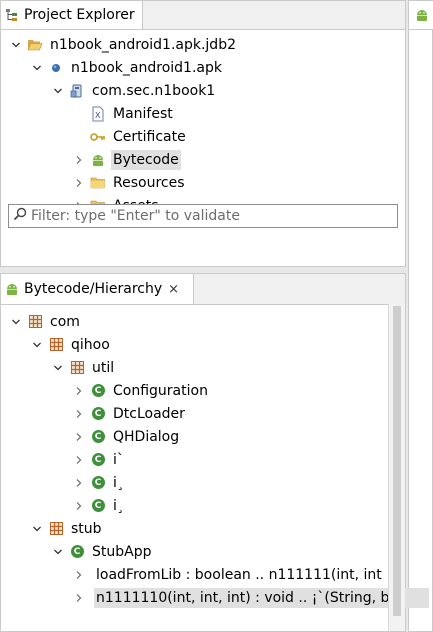 The height and width of the screenshot is (632, 433). I want to click on hierarchy-tabbar: Bytecode/Hierarchy ×, so click(203, 289).